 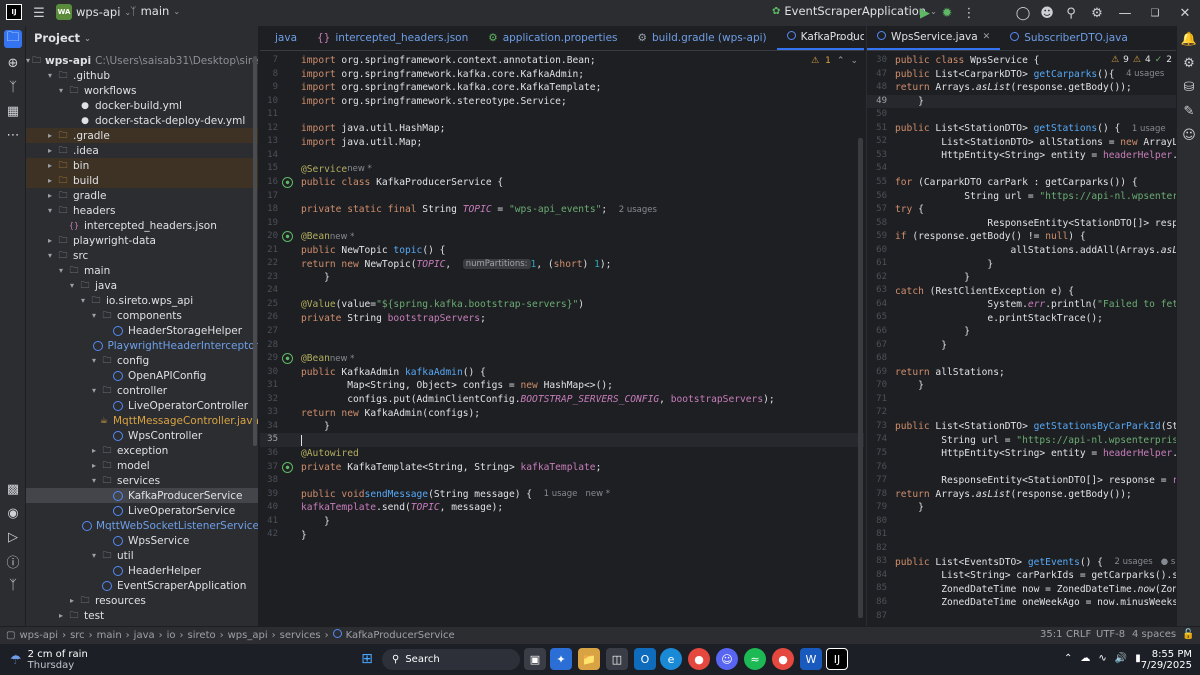 I want to click on inspection-widget-right: ⚠ 9 ⚠ 4 ✓ 2, so click(x=1139, y=60).